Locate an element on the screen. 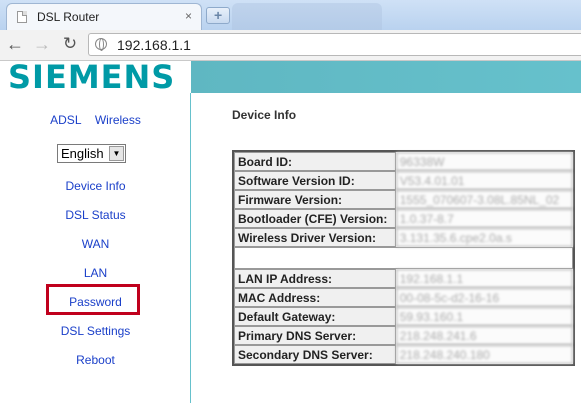  close-tab-icon: × is located at coordinates (188, 16).